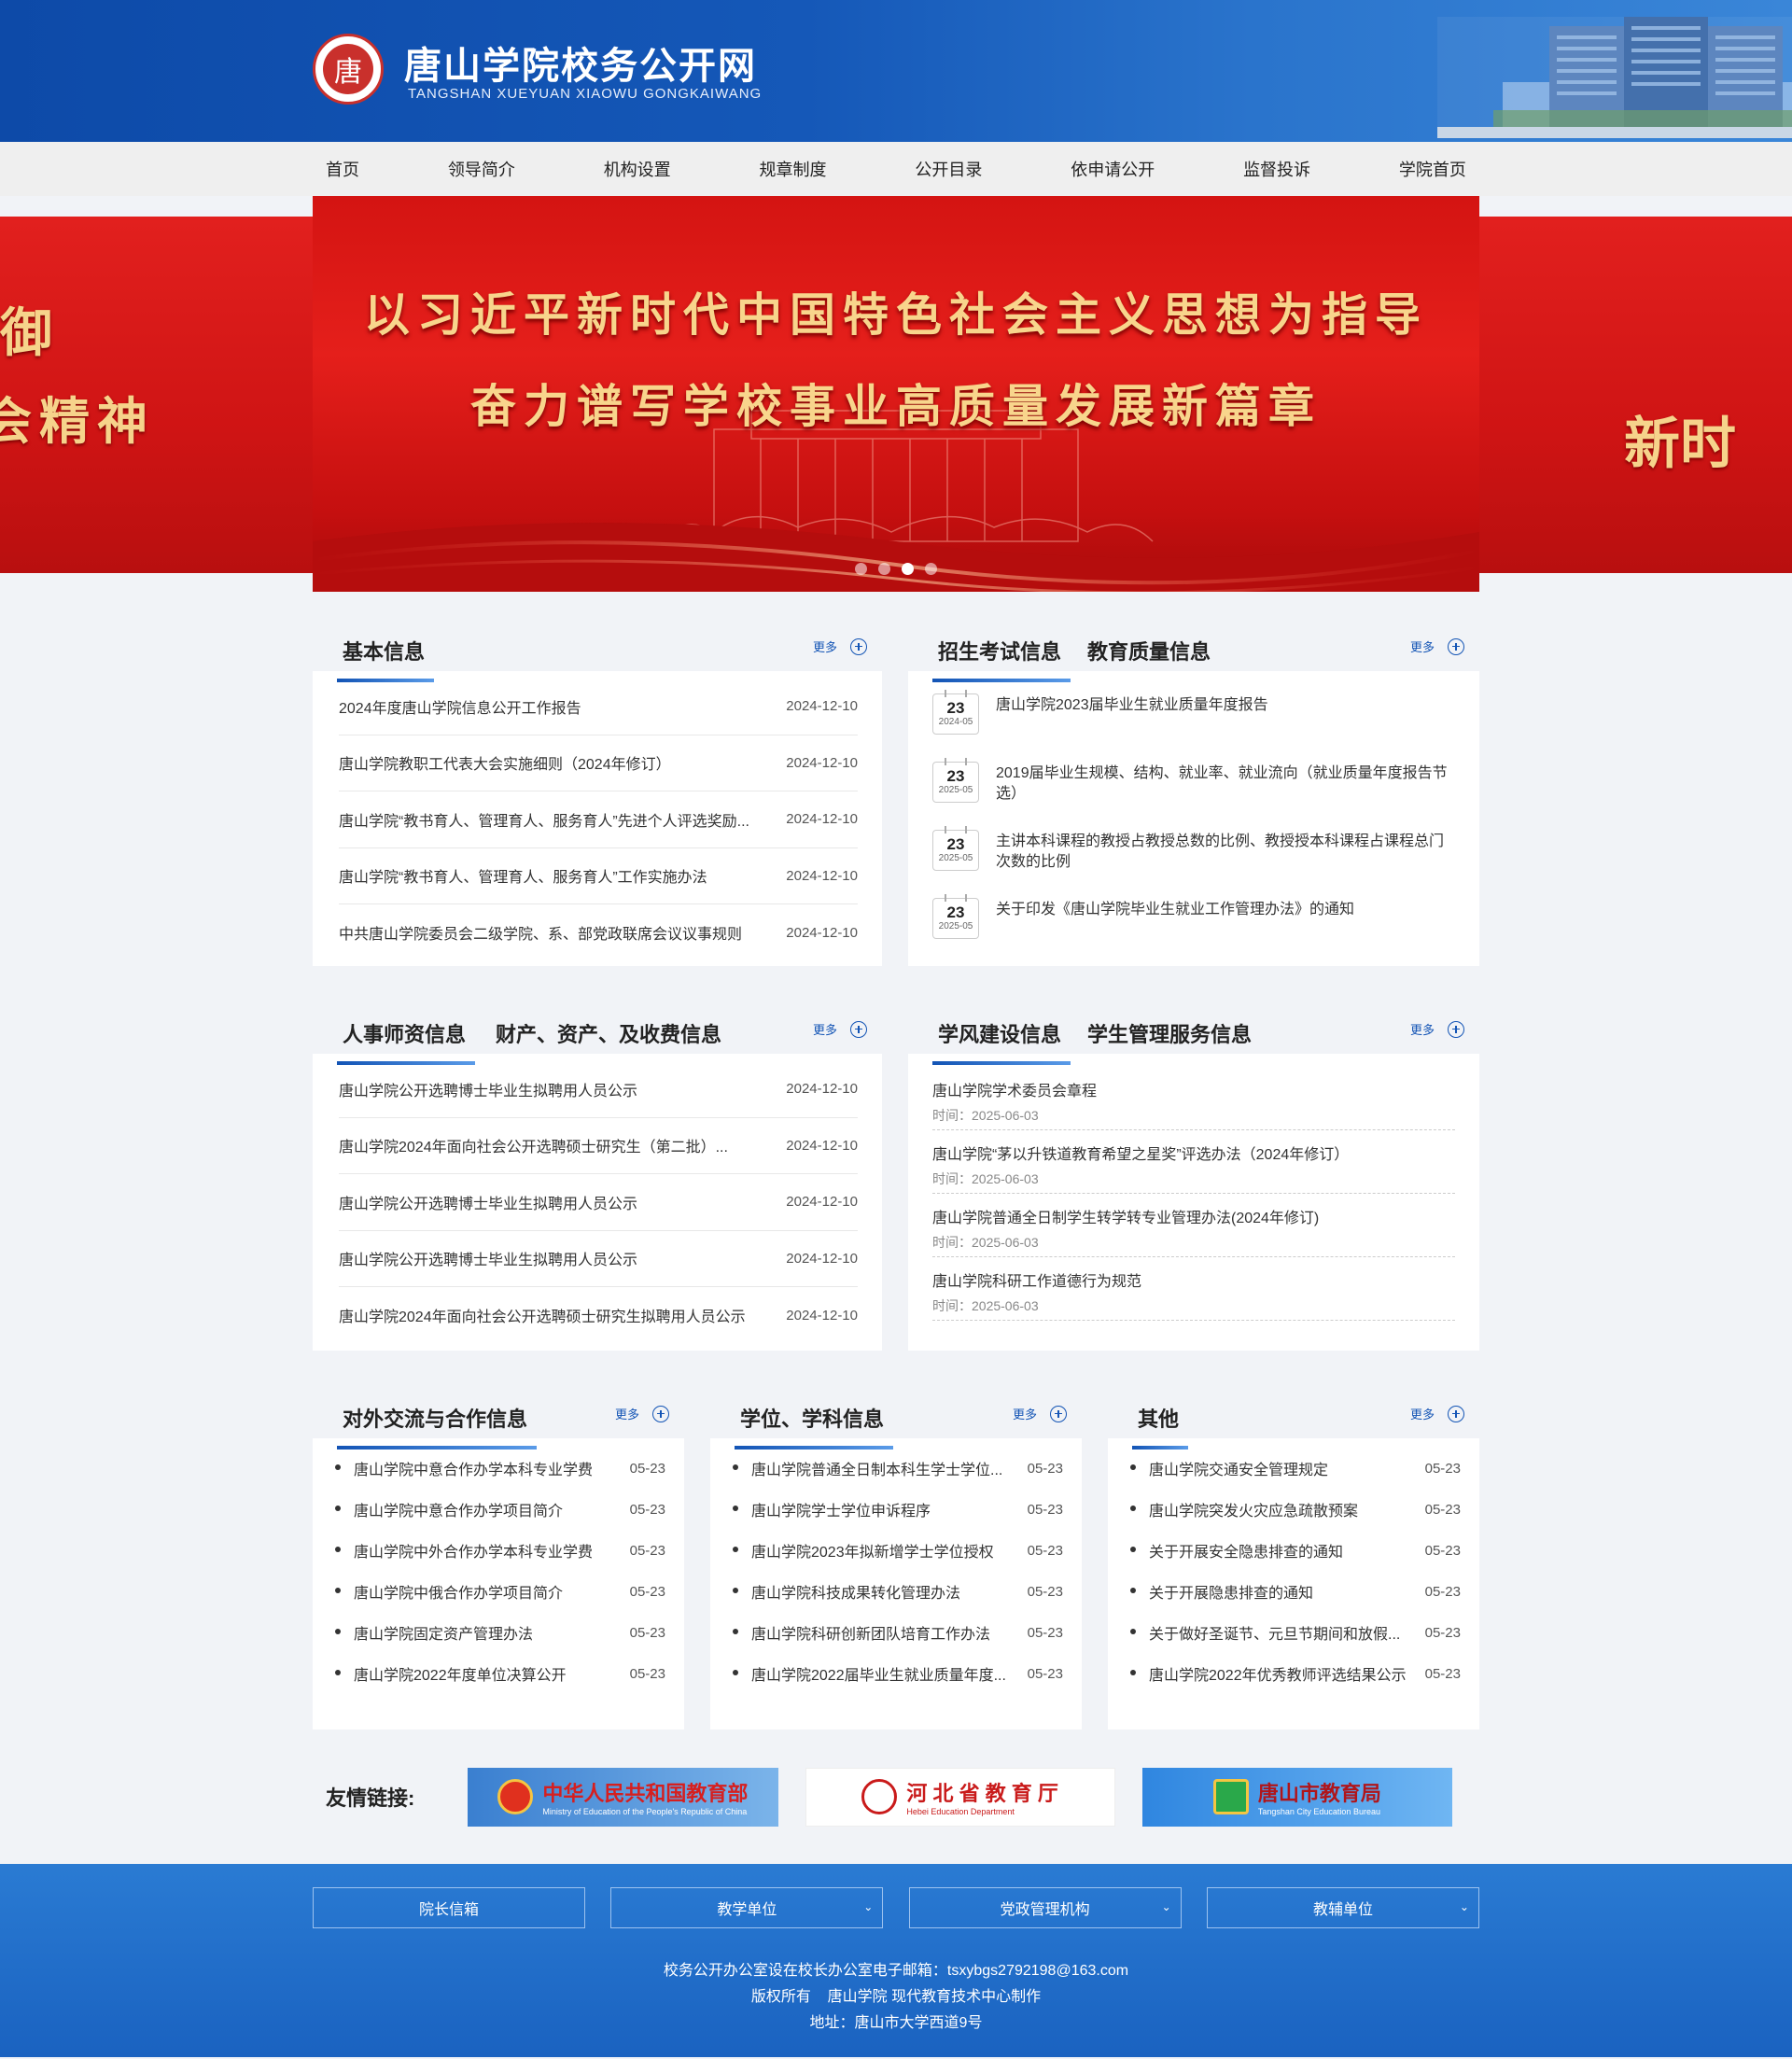 Image resolution: width=1792 pixels, height=2059 pixels. What do you see at coordinates (898, 1632) in the screenshot?
I see `list-item: 唐山学院科研创新团队培育工作办法 05-23` at bounding box center [898, 1632].